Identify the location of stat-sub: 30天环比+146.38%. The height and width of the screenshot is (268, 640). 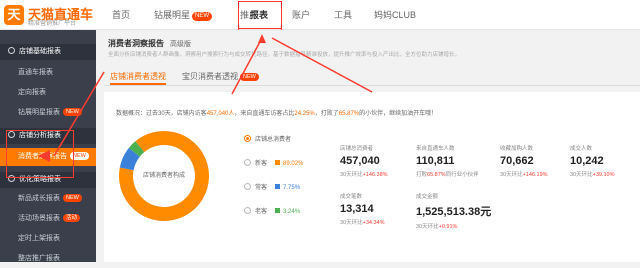
(364, 174).